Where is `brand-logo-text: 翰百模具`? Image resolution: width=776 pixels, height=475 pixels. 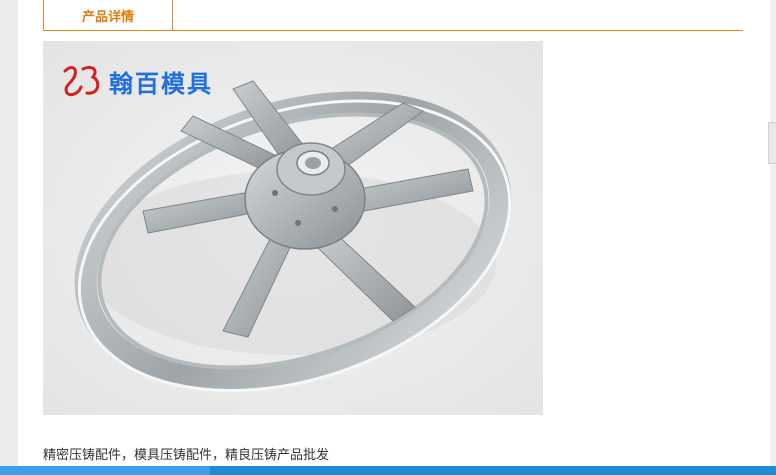 brand-logo-text: 翰百模具 is located at coordinates (161, 83).